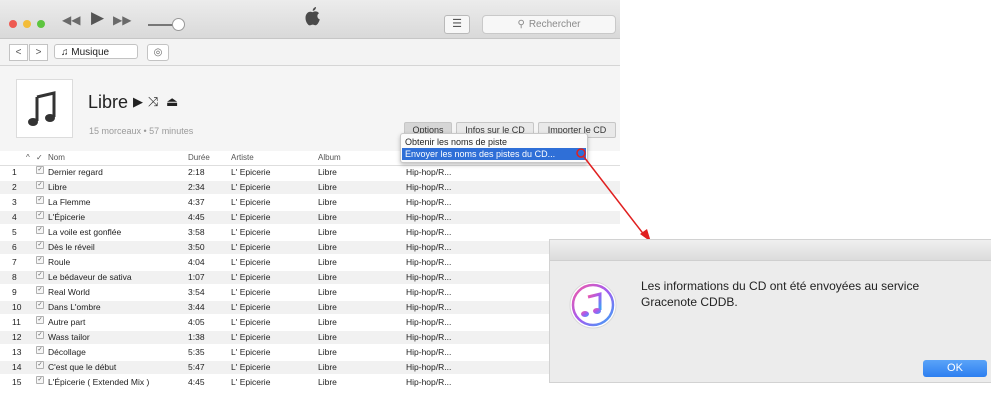 Image resolution: width=991 pixels, height=403 pixels. I want to click on annotation-arrow, so click(614, 196).